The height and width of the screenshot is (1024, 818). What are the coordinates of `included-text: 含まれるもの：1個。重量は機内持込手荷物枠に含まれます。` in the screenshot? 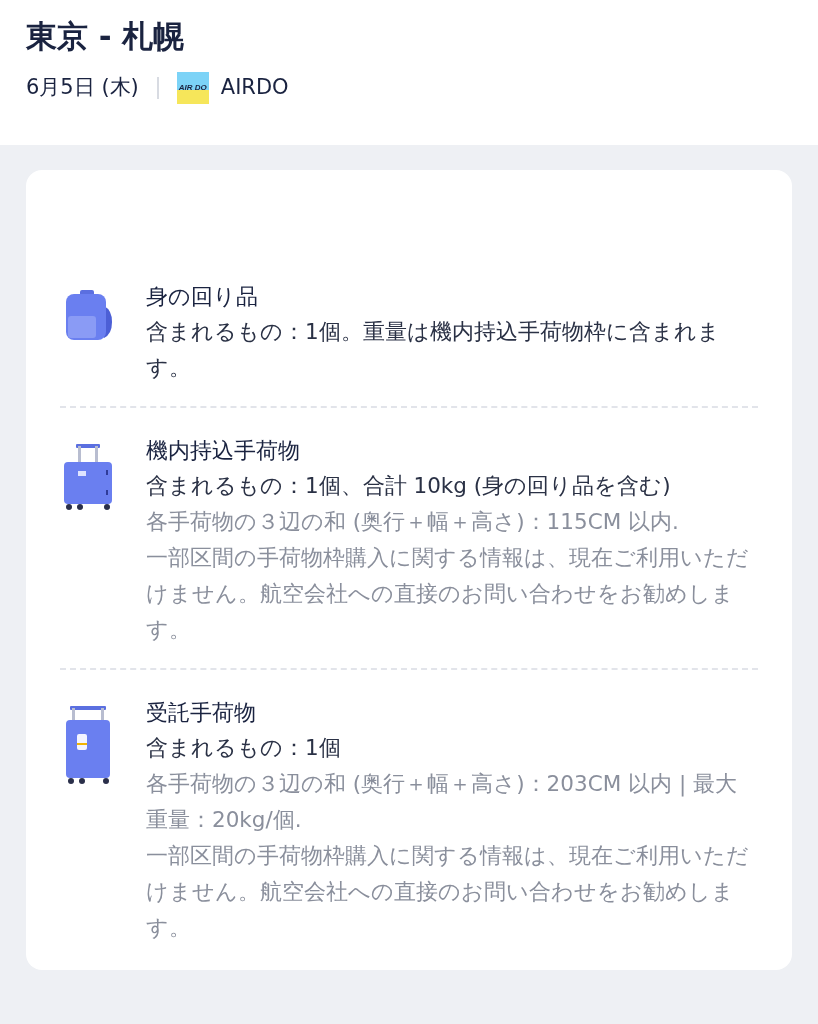 It's located at (433, 350).